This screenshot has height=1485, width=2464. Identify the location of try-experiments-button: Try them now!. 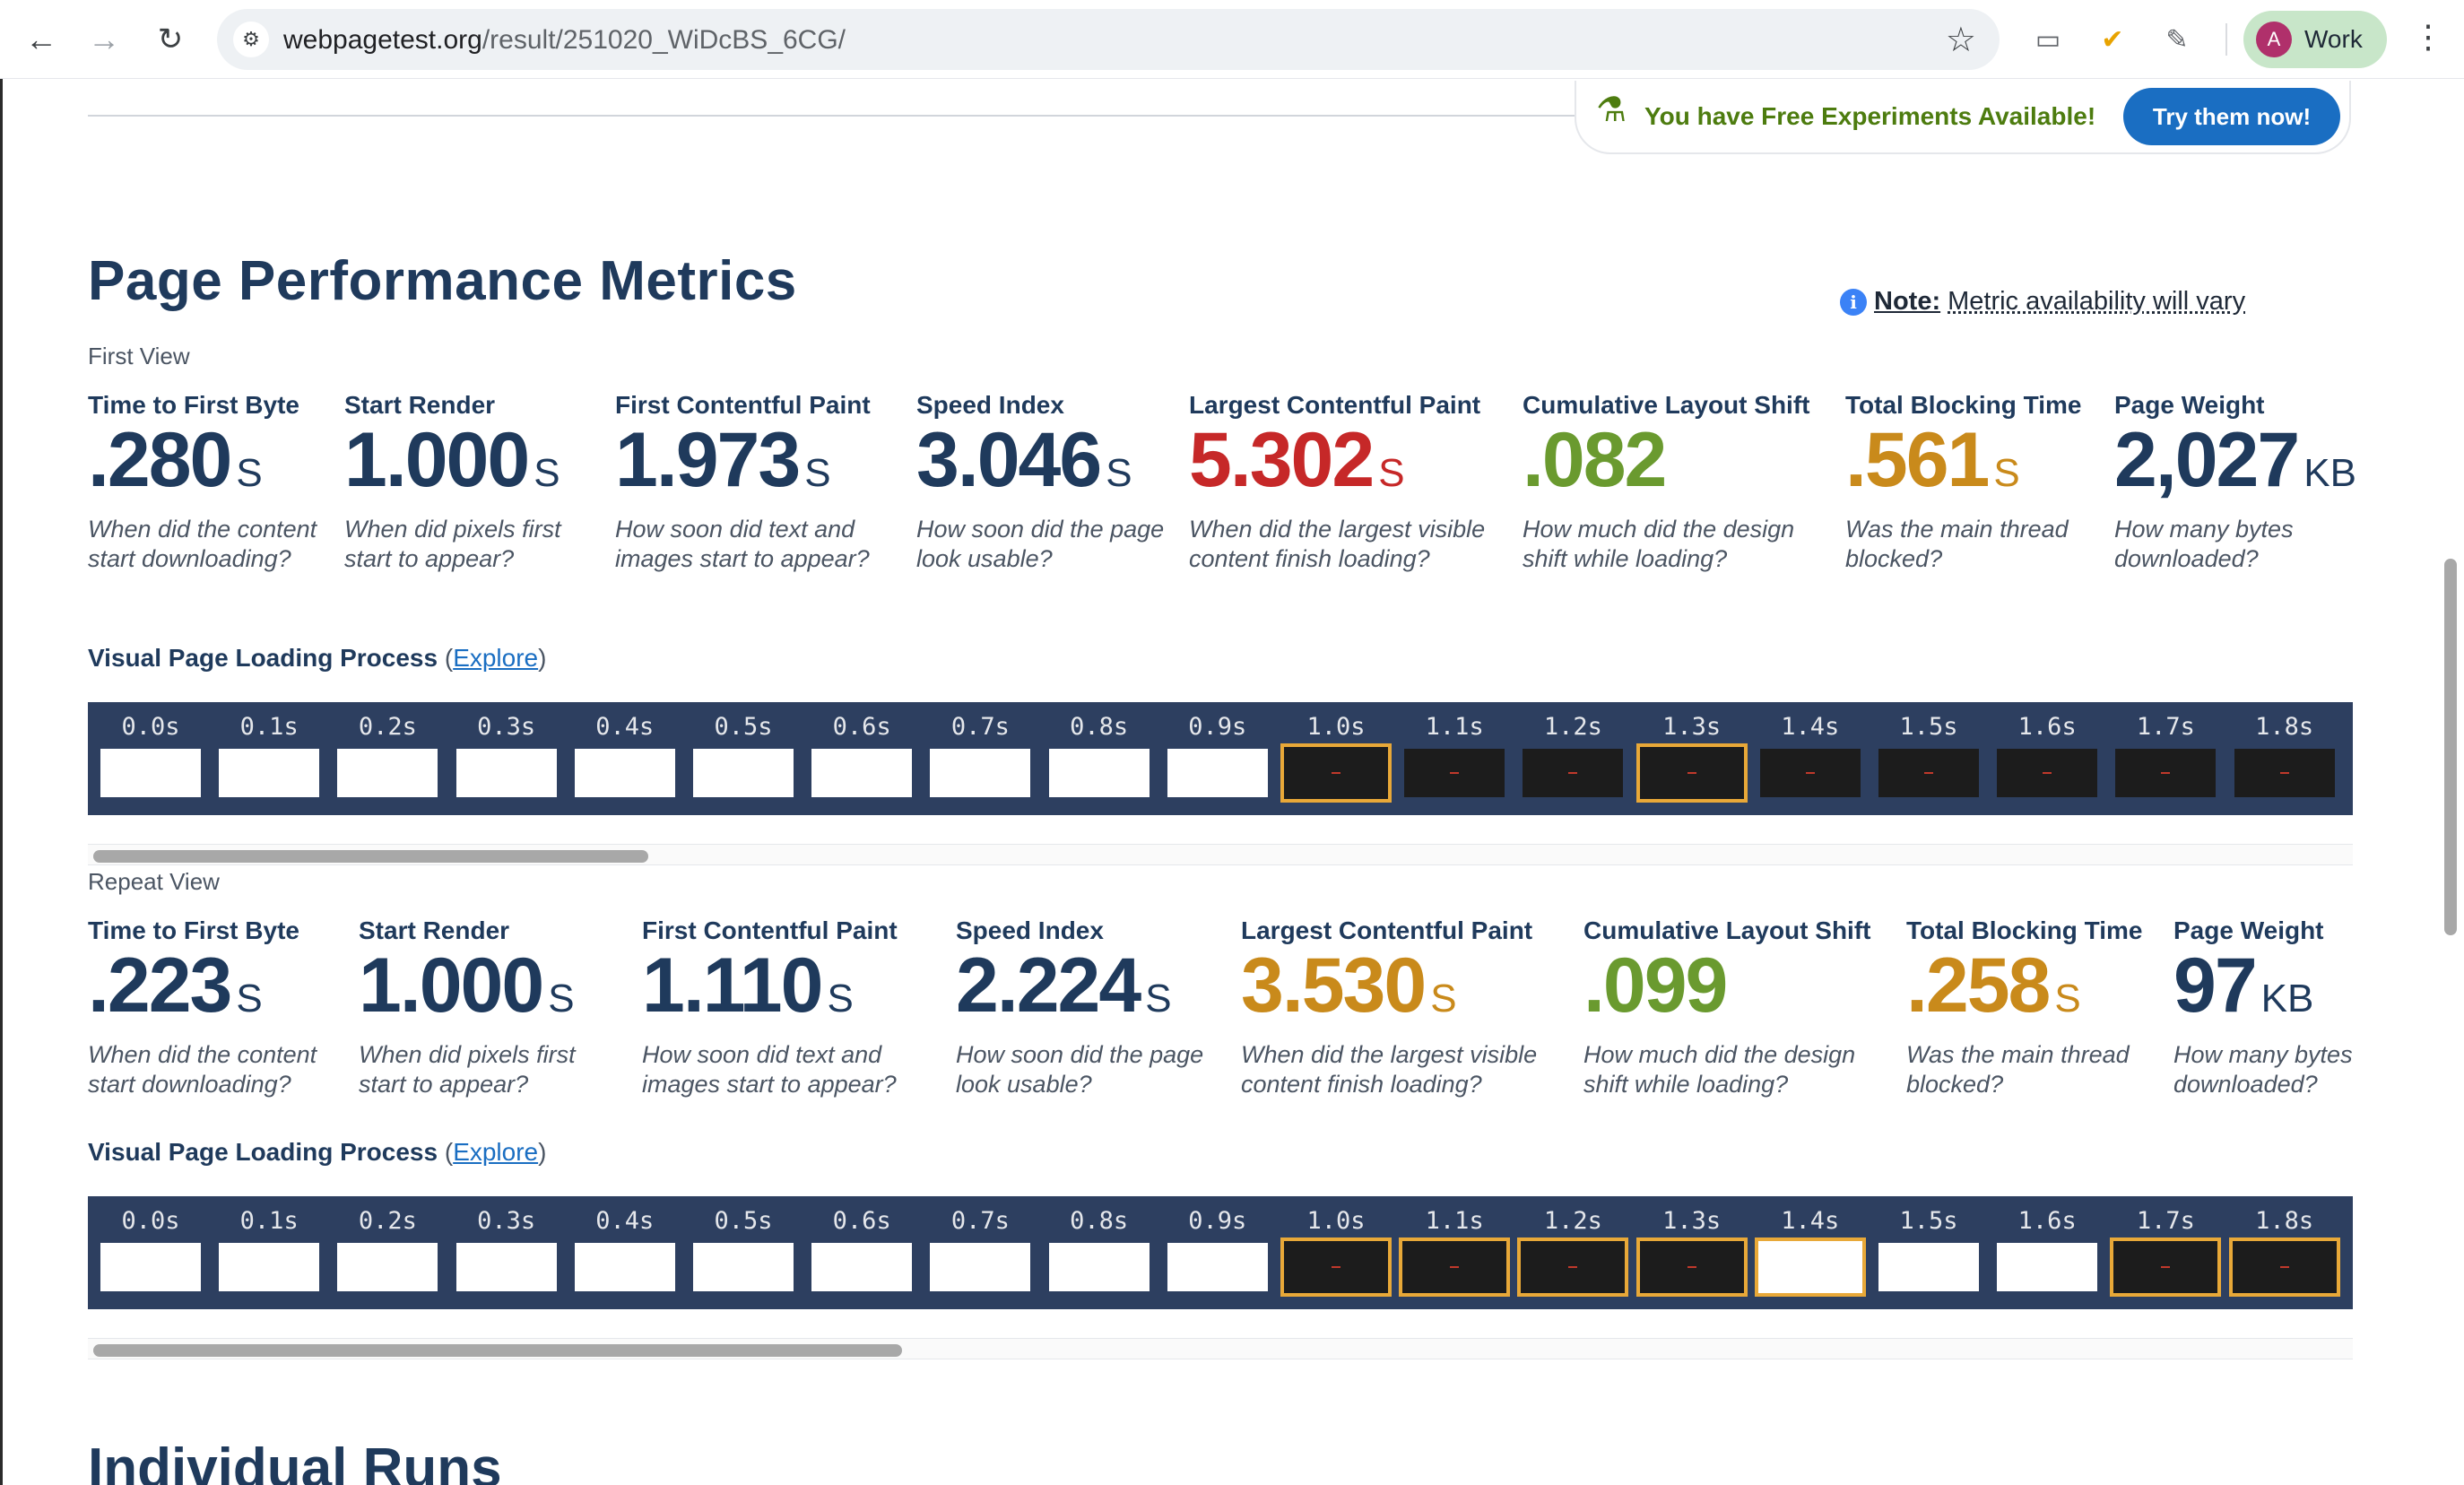
(2231, 117).